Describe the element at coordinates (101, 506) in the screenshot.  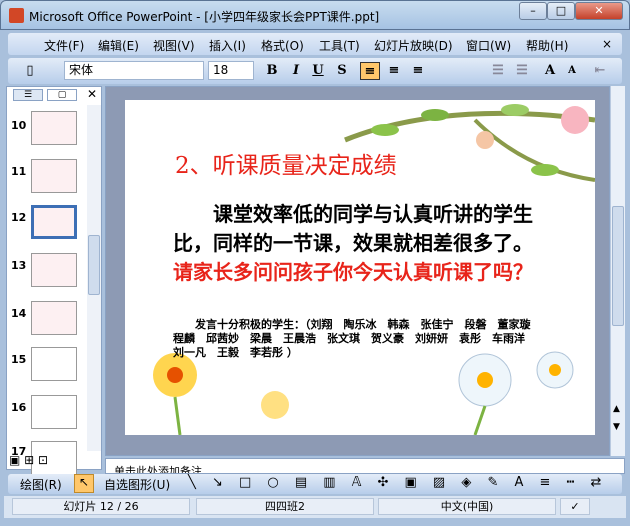
I see `slide-counter: 幻灯片 12 / 26` at that location.